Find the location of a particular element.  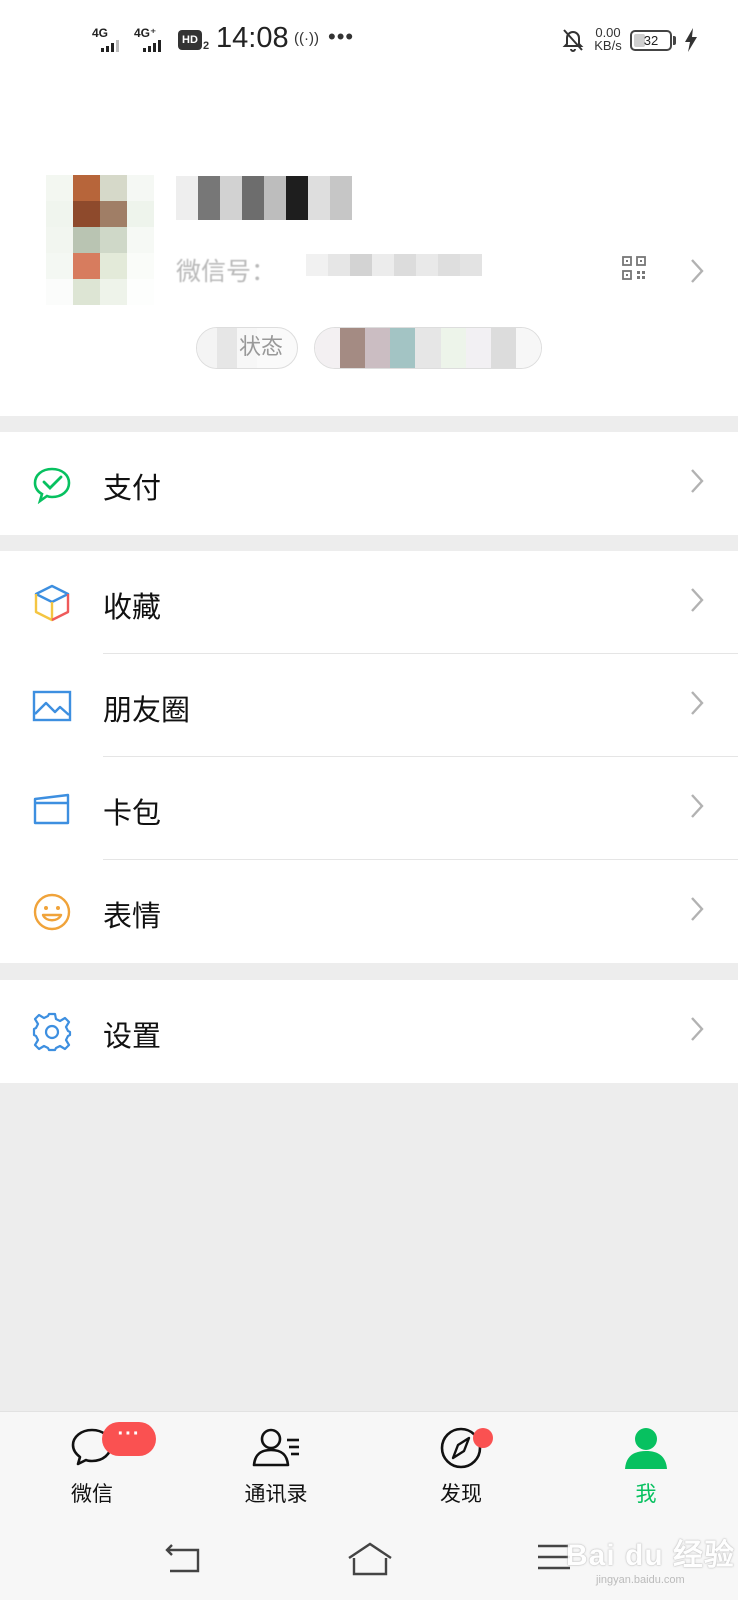

network-speed-unit: KB/s is located at coordinates (608, 45).